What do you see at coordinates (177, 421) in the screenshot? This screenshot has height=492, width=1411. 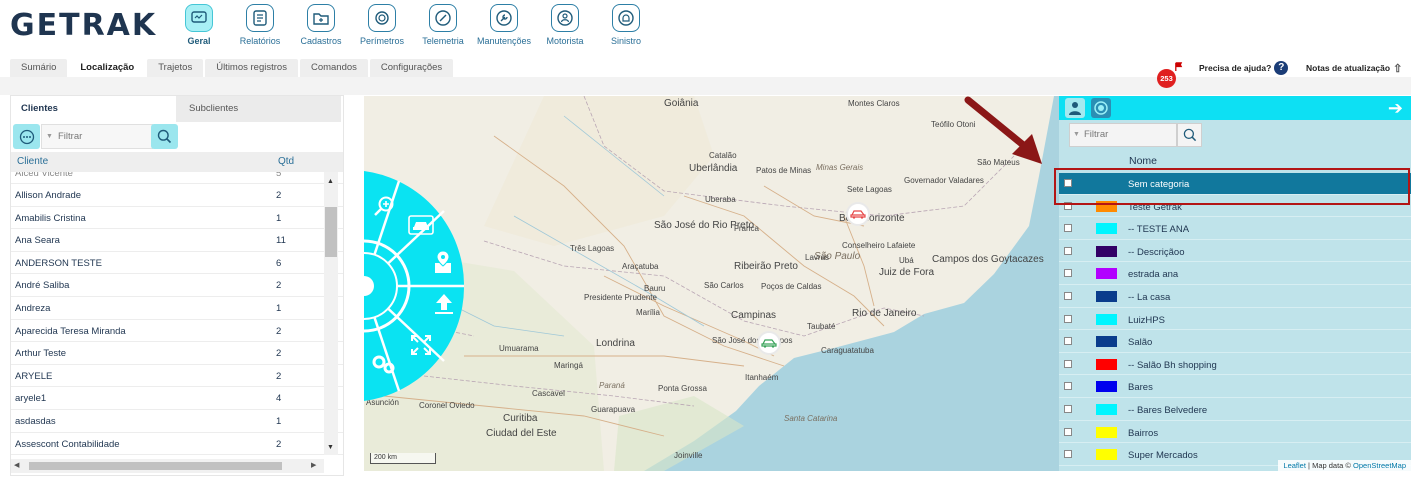 I see `client-row: asdasdas 1` at bounding box center [177, 421].